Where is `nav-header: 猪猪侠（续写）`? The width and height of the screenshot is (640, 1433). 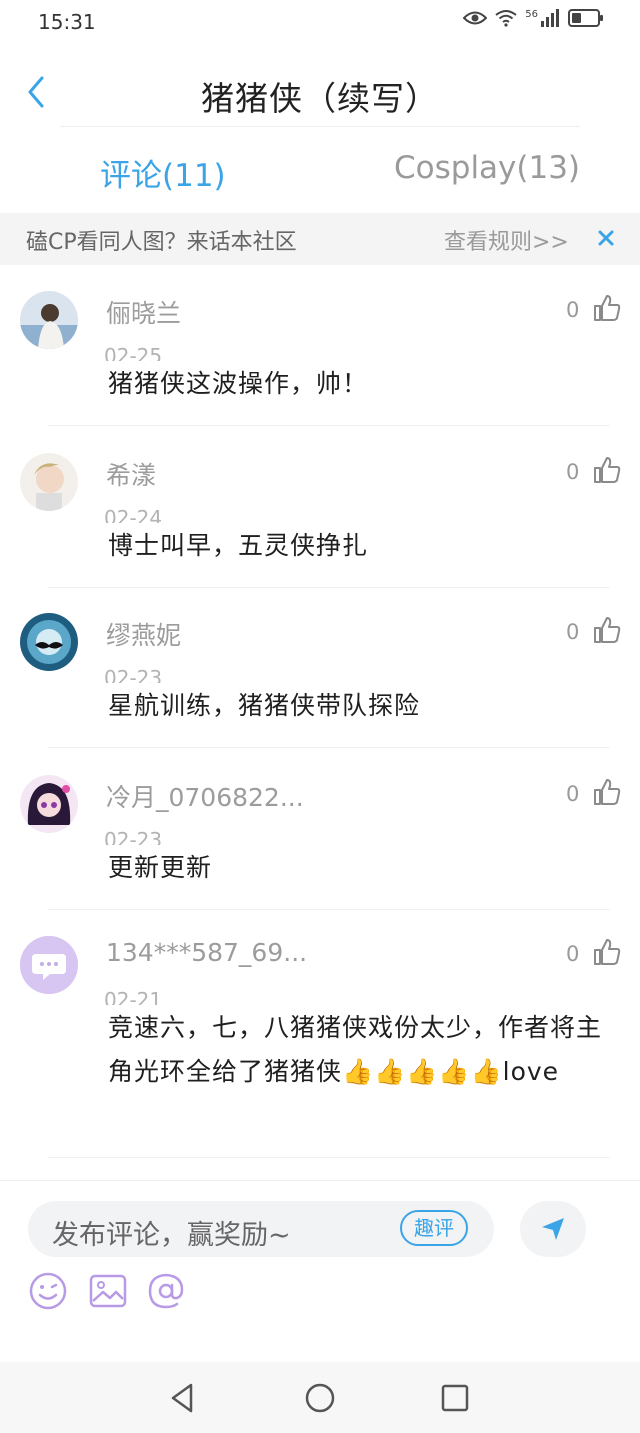 nav-header: 猪猪侠（续写） is located at coordinates (320, 92).